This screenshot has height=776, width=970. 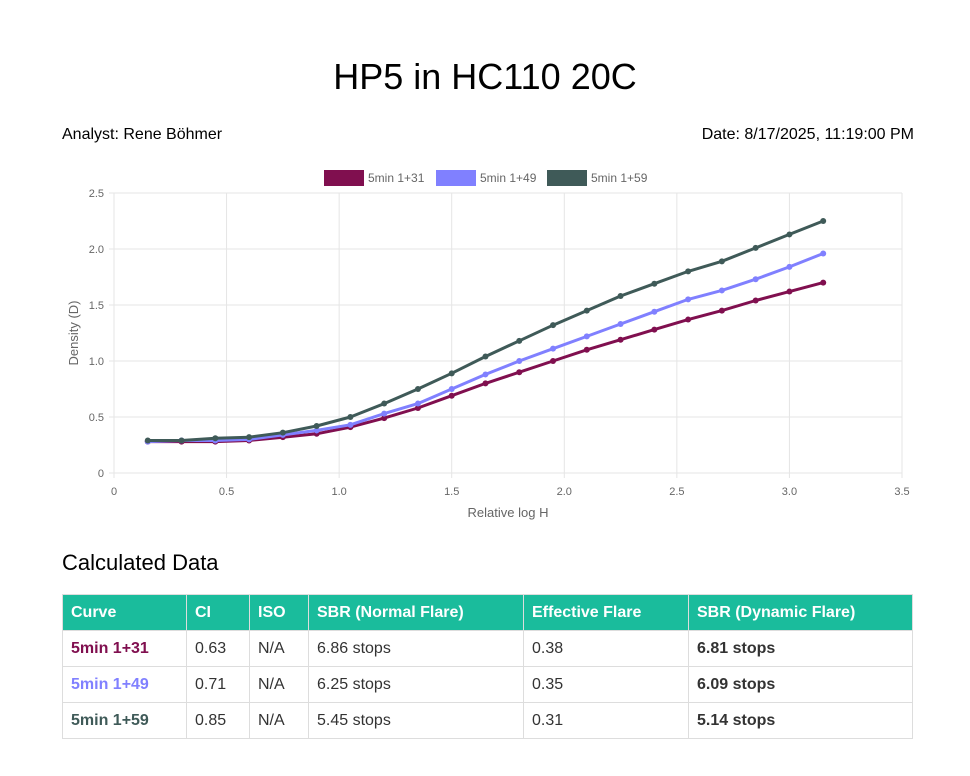 What do you see at coordinates (96, 306) in the screenshot?
I see `y-tick-label: 1.5` at bounding box center [96, 306].